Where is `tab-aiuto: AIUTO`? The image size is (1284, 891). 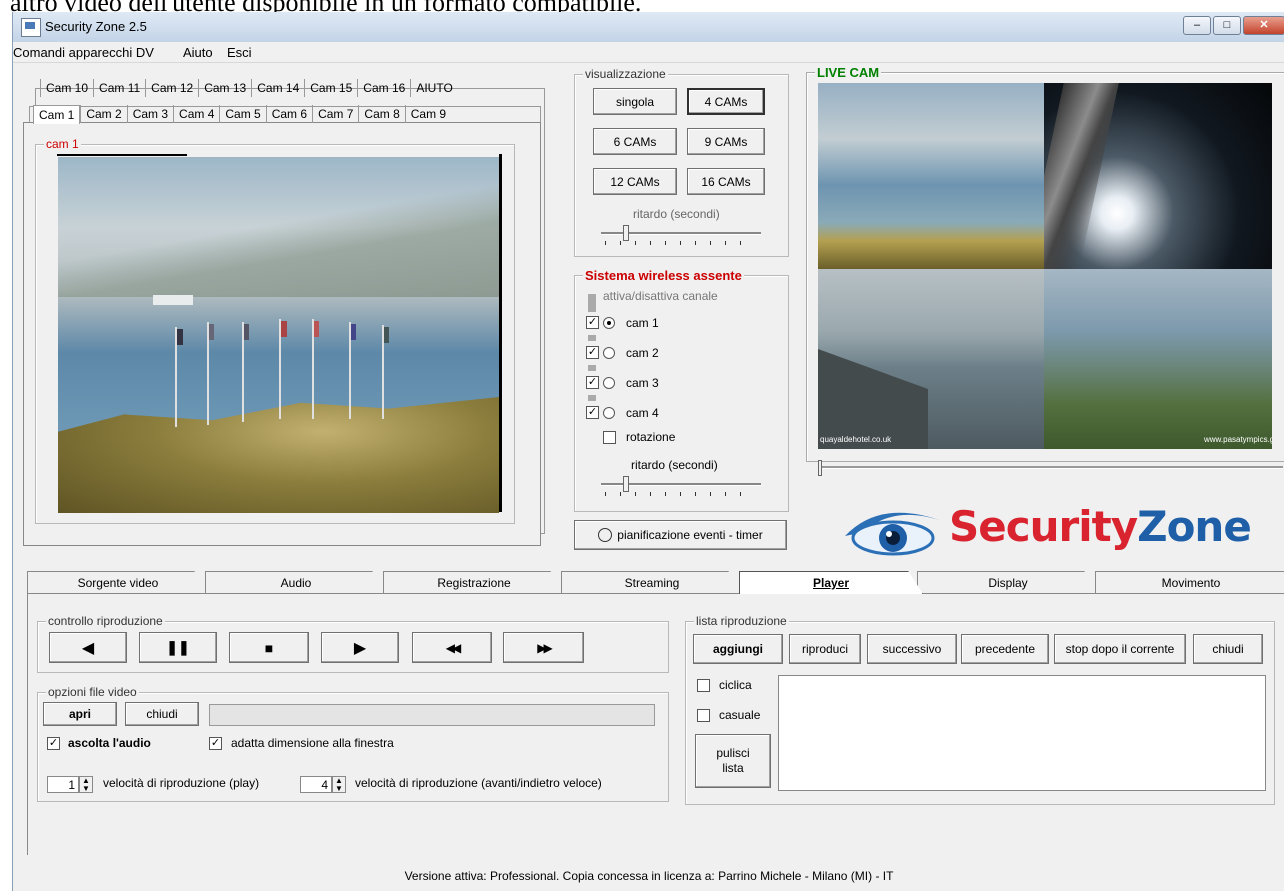 tab-aiuto: AIUTO is located at coordinates (433, 88).